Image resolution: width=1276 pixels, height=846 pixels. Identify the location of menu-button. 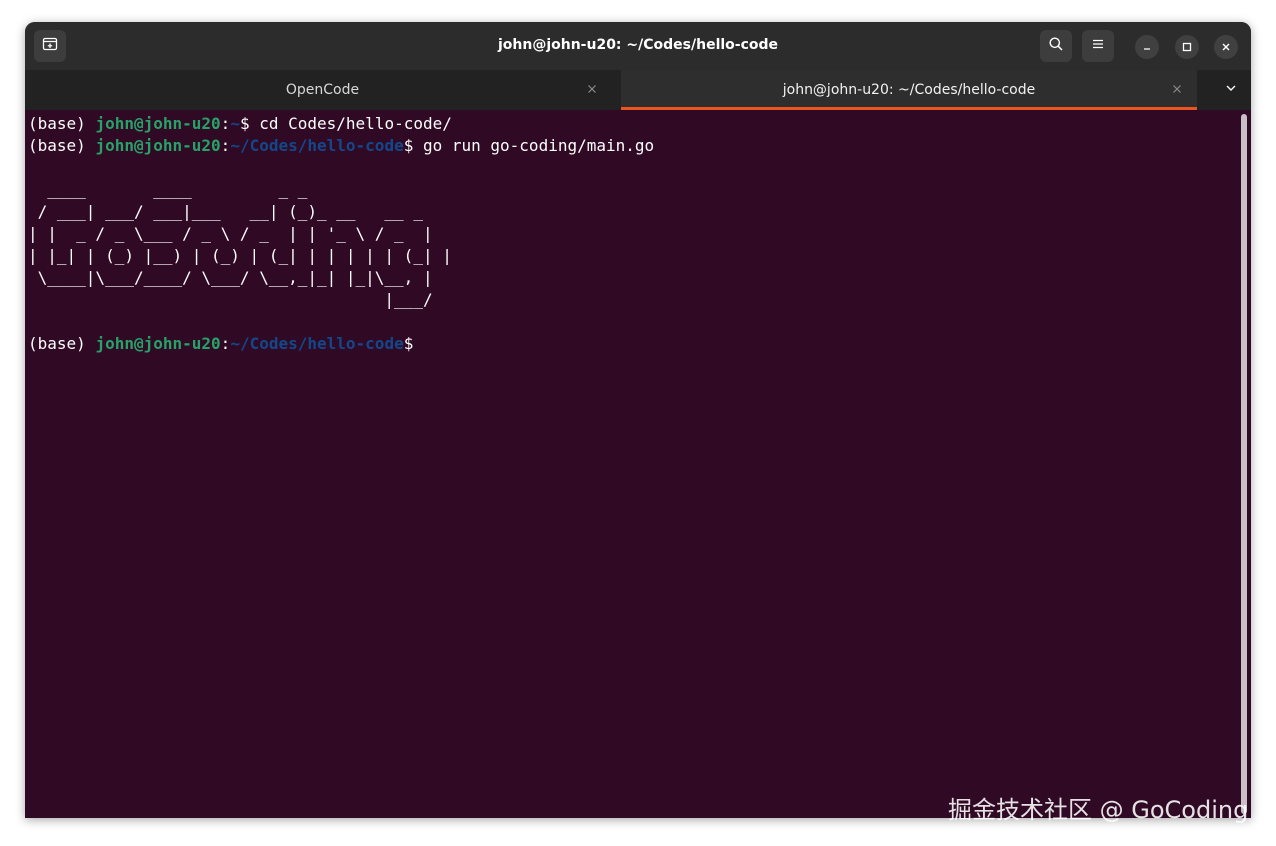
(1098, 46).